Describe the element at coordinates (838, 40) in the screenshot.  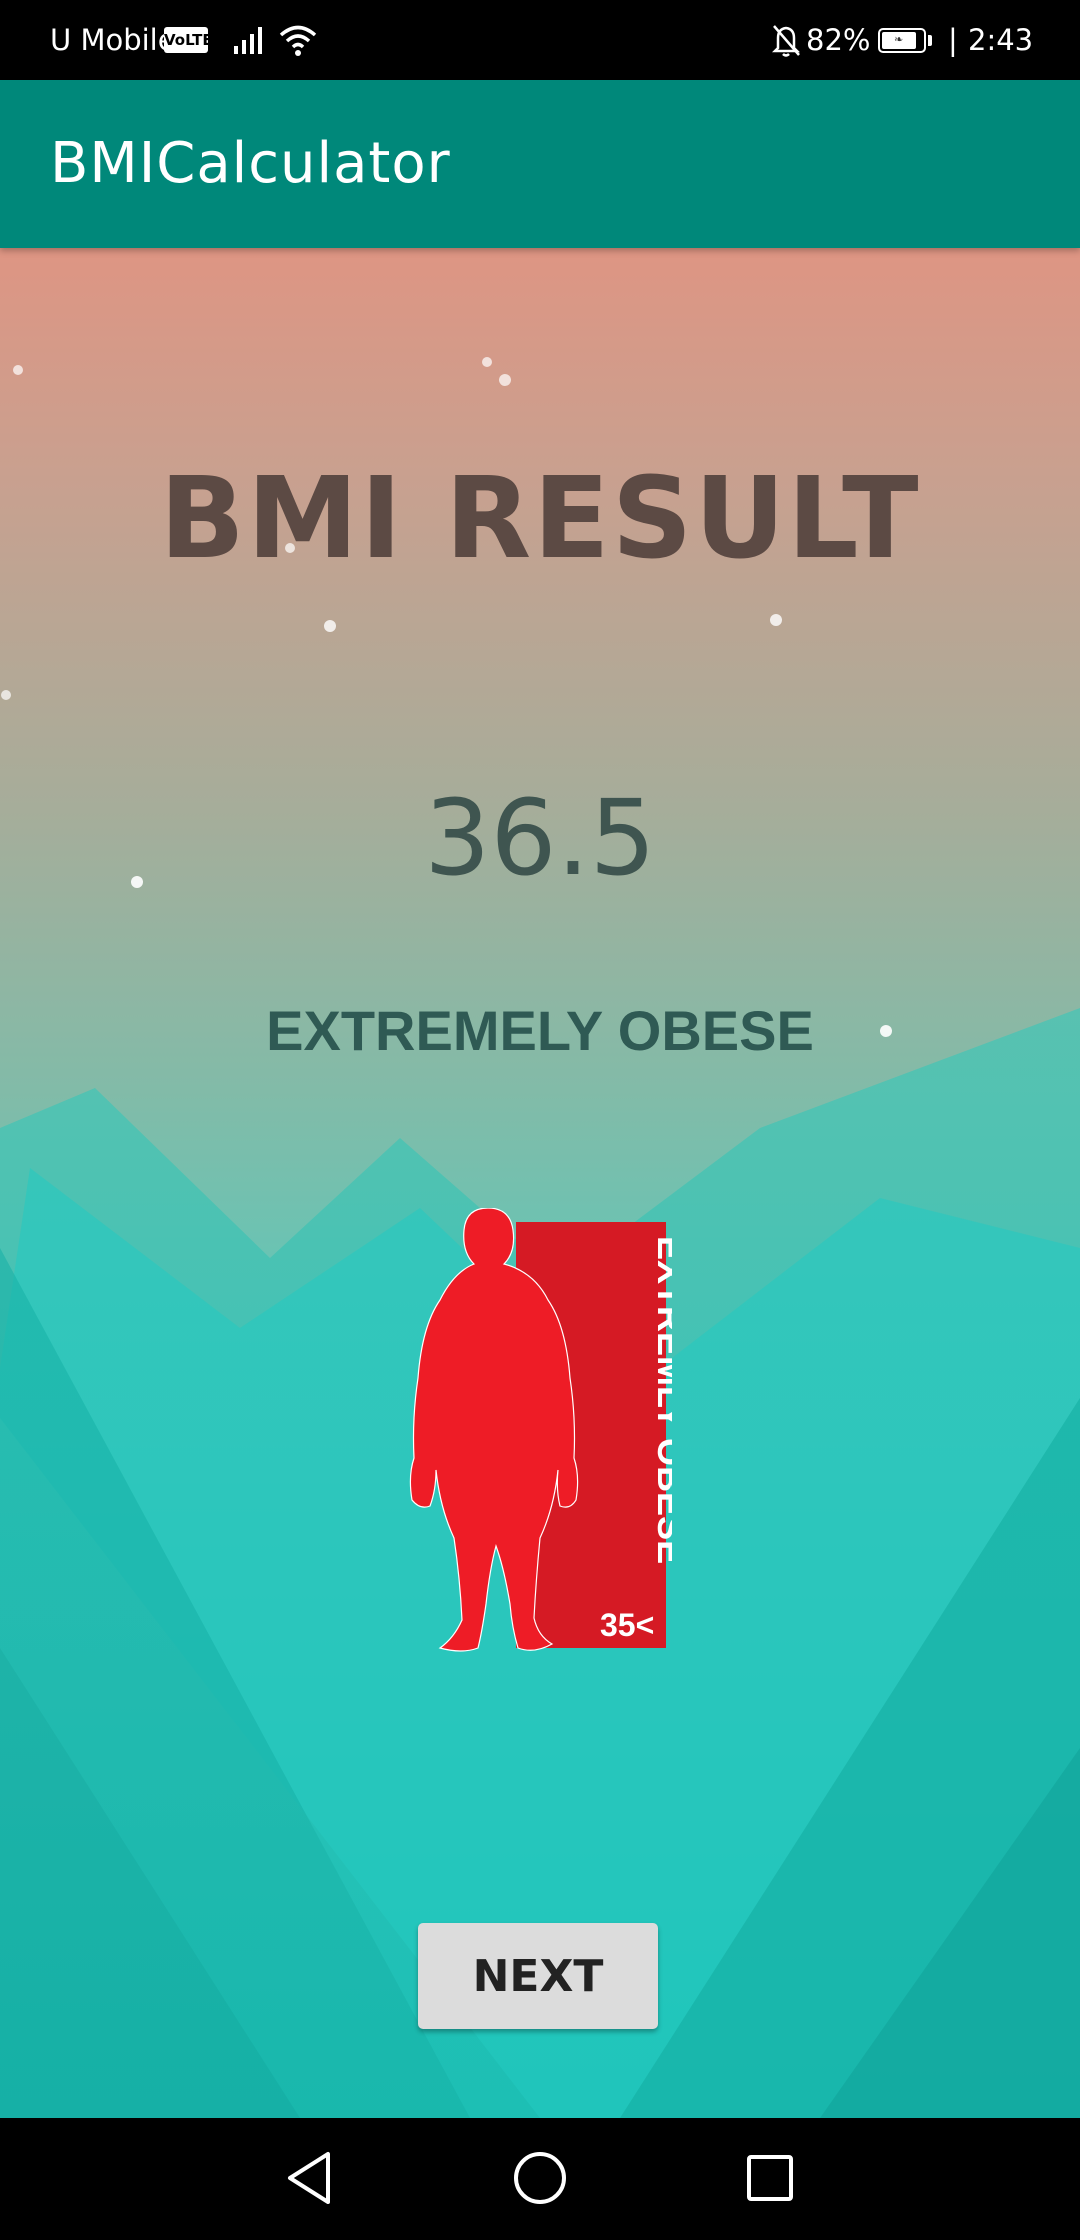
I see `battery-percent: 82%` at that location.